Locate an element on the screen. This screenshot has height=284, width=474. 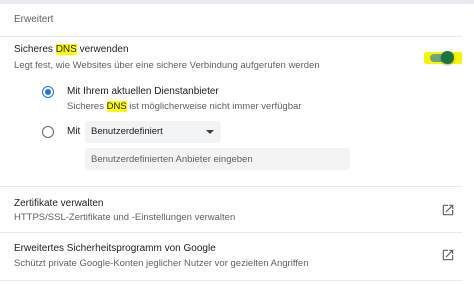
chevron-down-icon is located at coordinates (210, 132).